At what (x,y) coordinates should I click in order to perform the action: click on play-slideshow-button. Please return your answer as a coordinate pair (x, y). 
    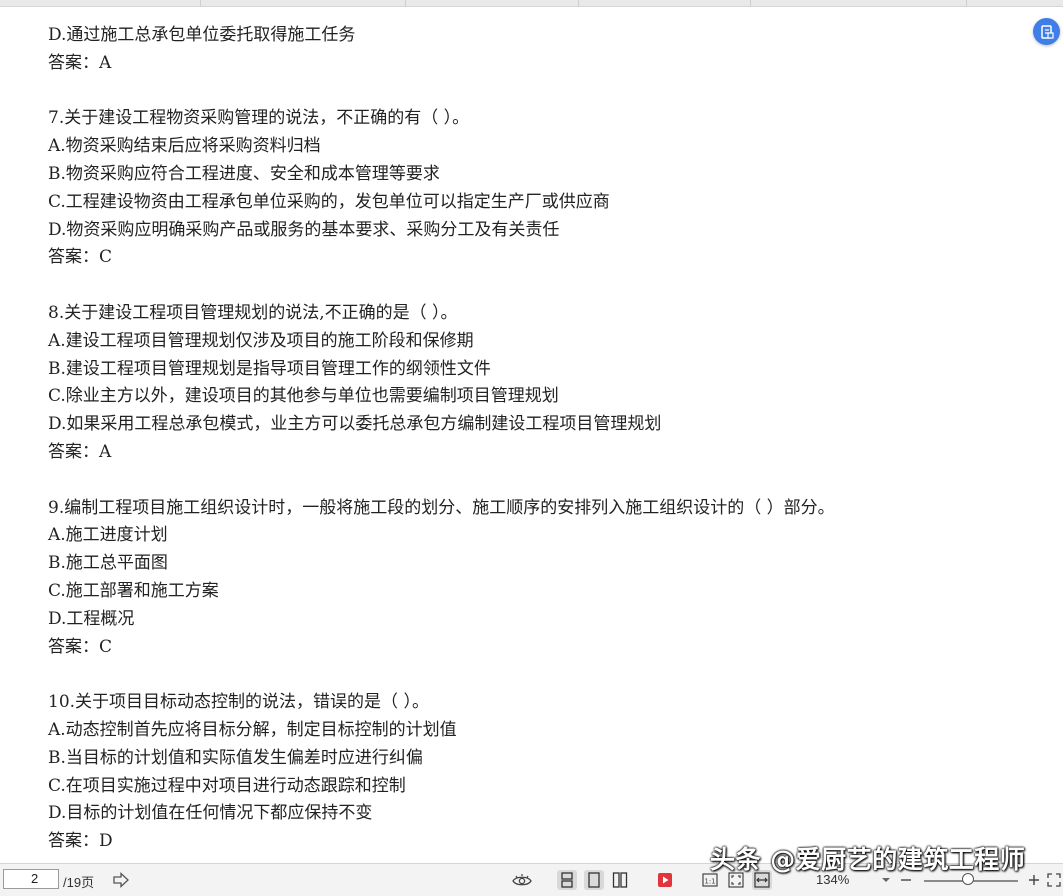
    Looking at the image, I should click on (665, 880).